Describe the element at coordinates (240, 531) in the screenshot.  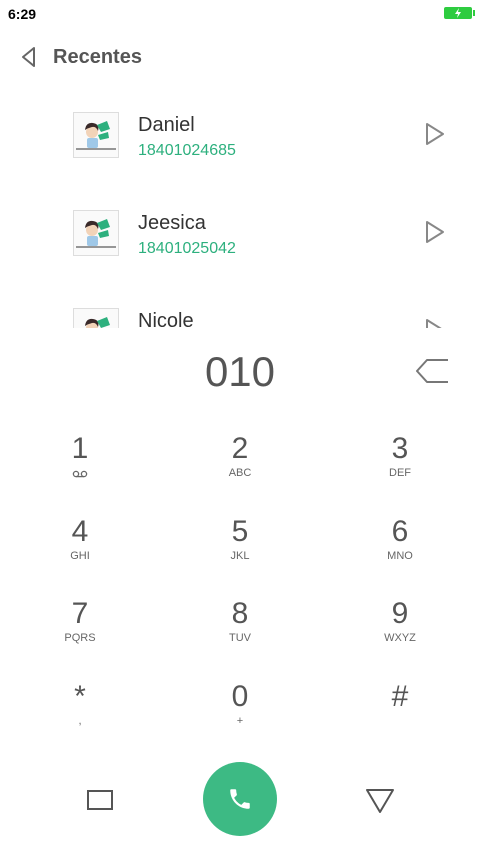
I see `key-digit: 5` at that location.